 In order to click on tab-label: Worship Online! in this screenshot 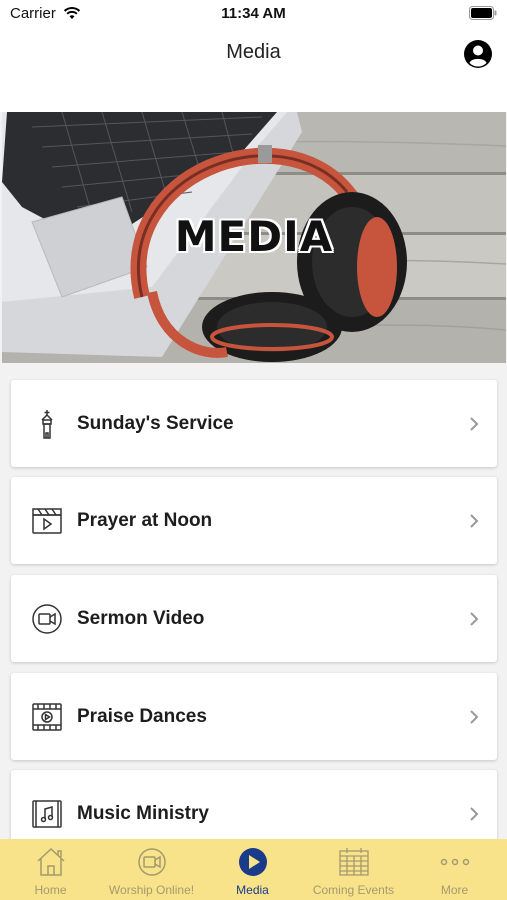, I will do `click(151, 890)`.